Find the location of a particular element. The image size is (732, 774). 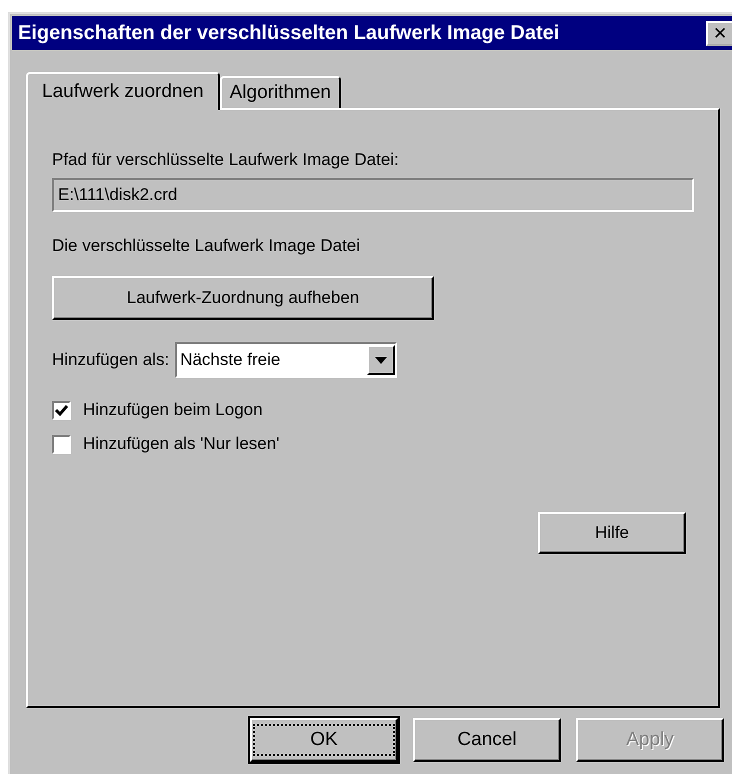

path-field: E:\111\disk2.crd is located at coordinates (373, 195).